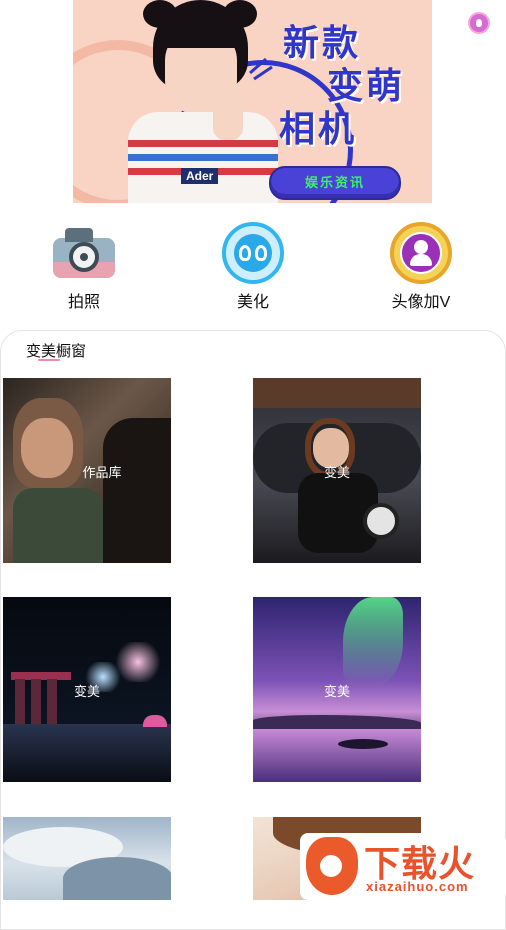 This screenshot has height=930, width=506. I want to click on showcase-tile: 作品库, so click(87, 470).